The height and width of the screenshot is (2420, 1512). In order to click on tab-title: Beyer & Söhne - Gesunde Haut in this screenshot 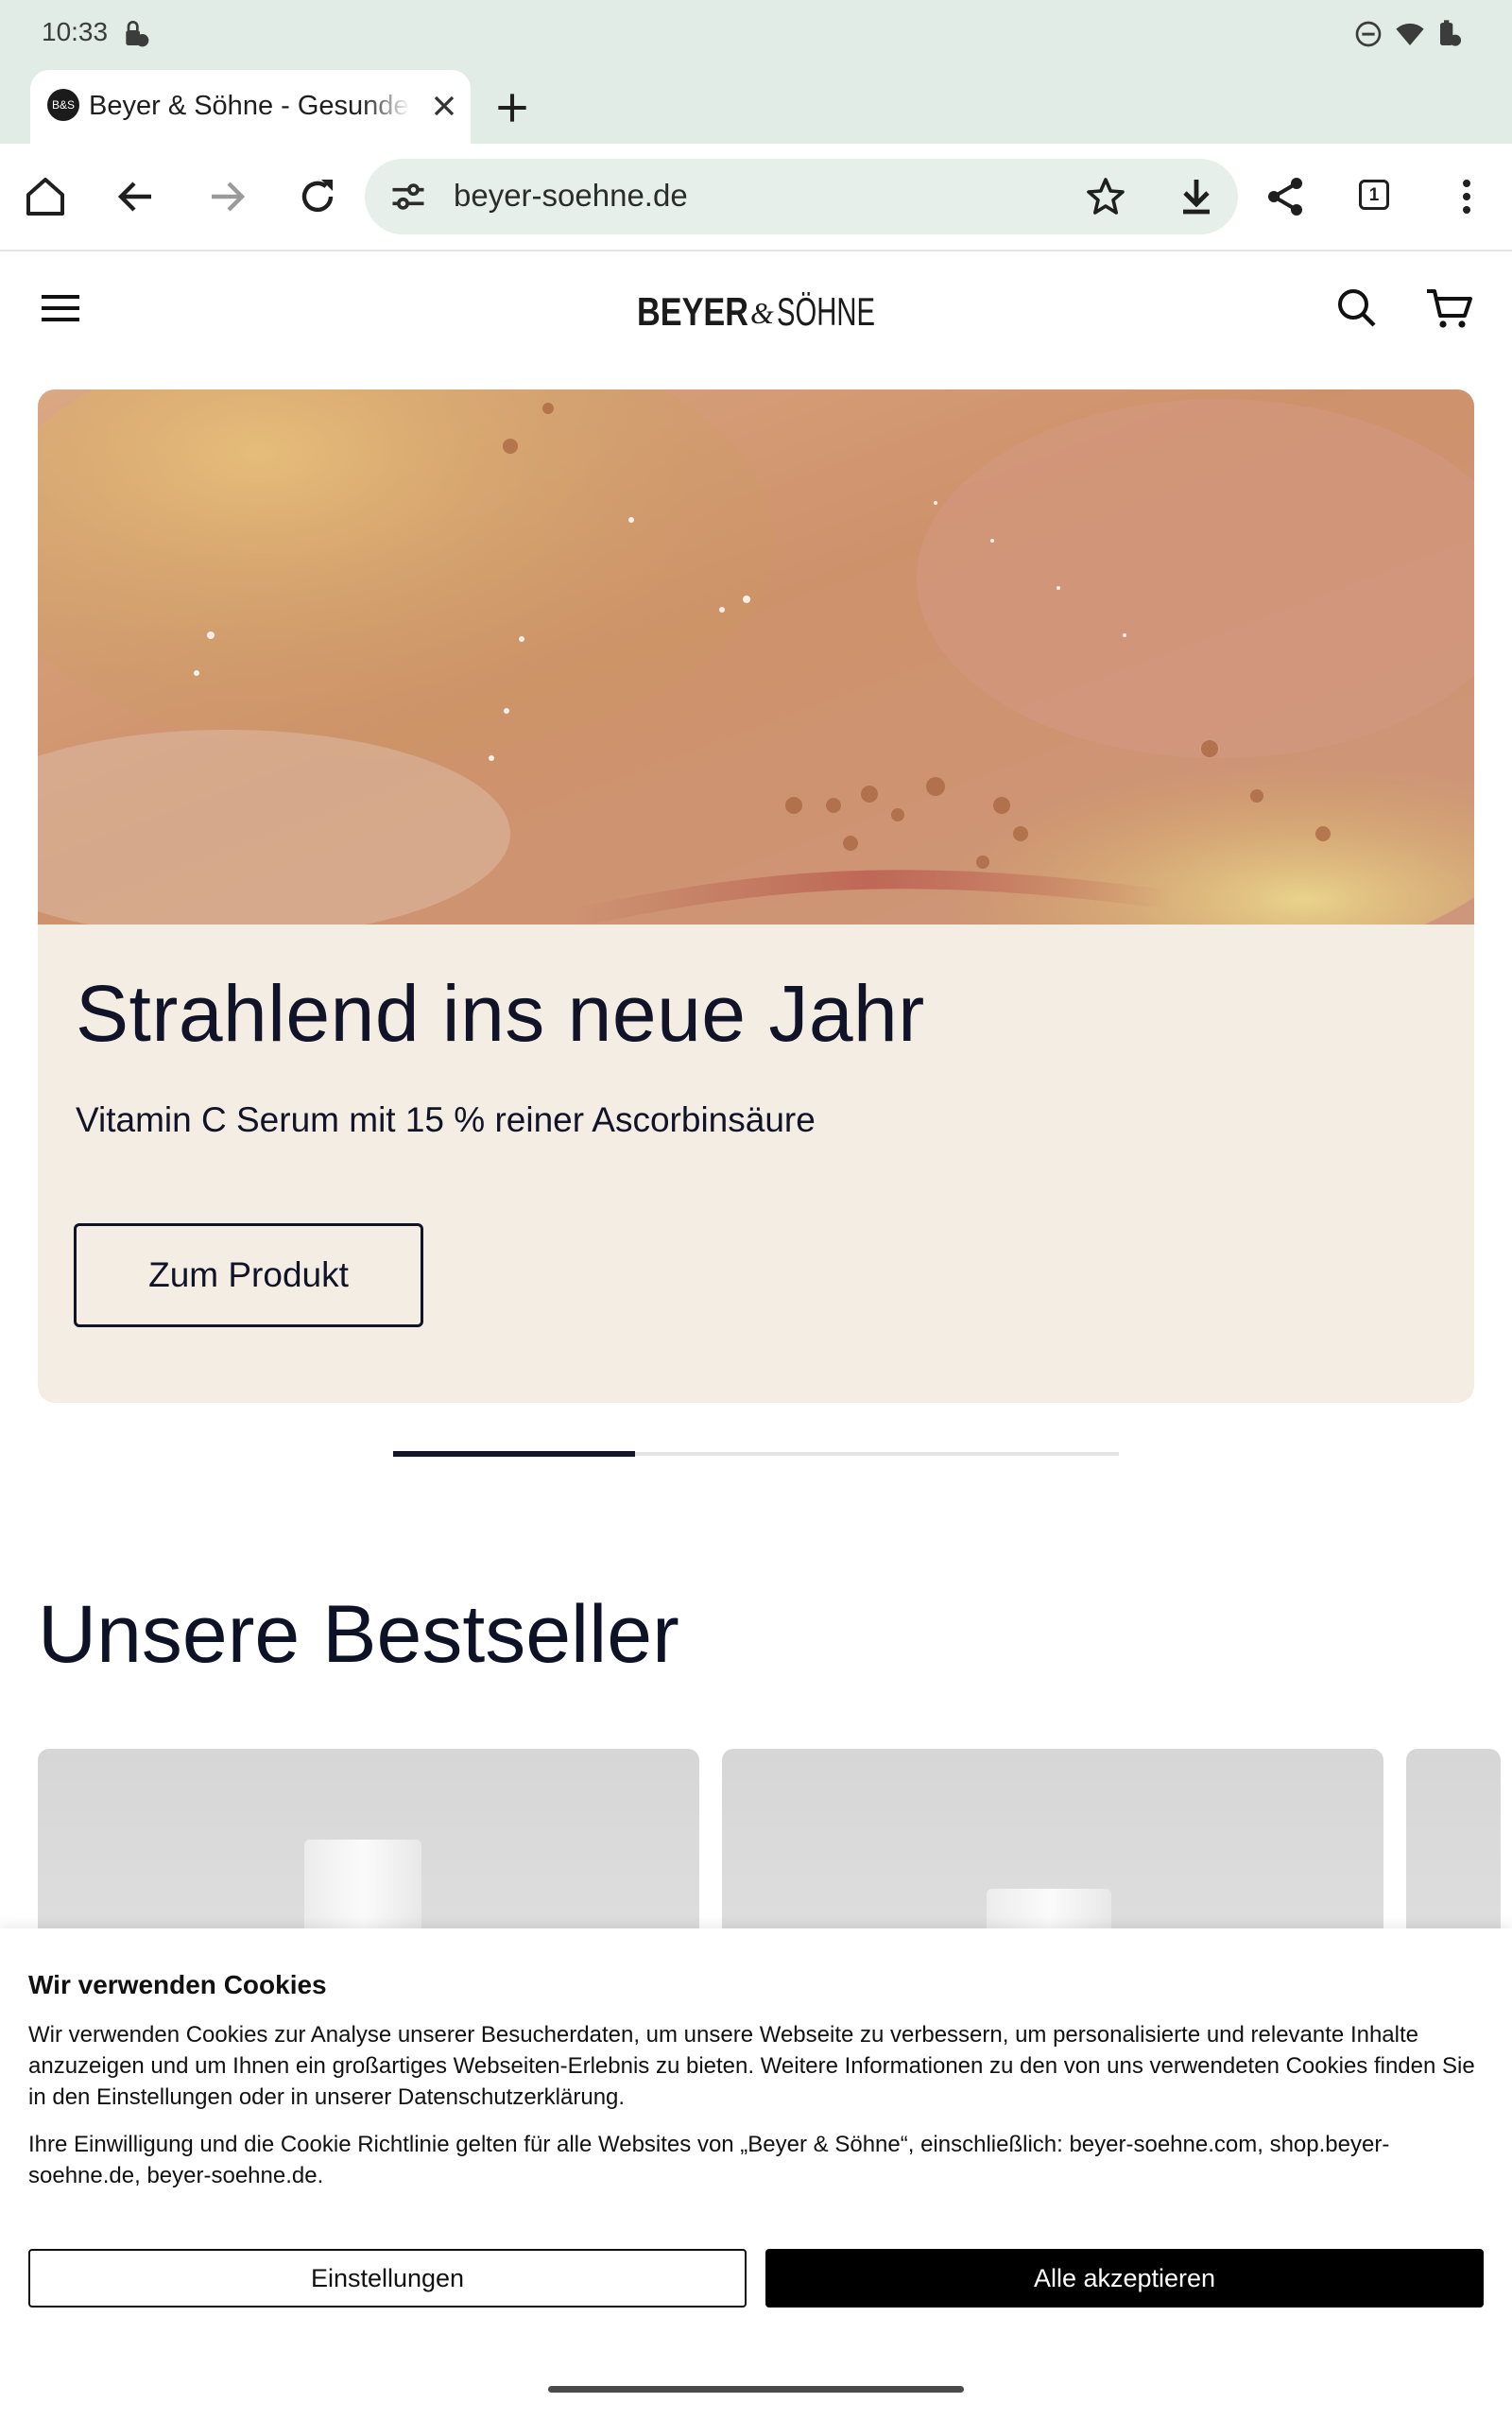, I will do `click(249, 106)`.